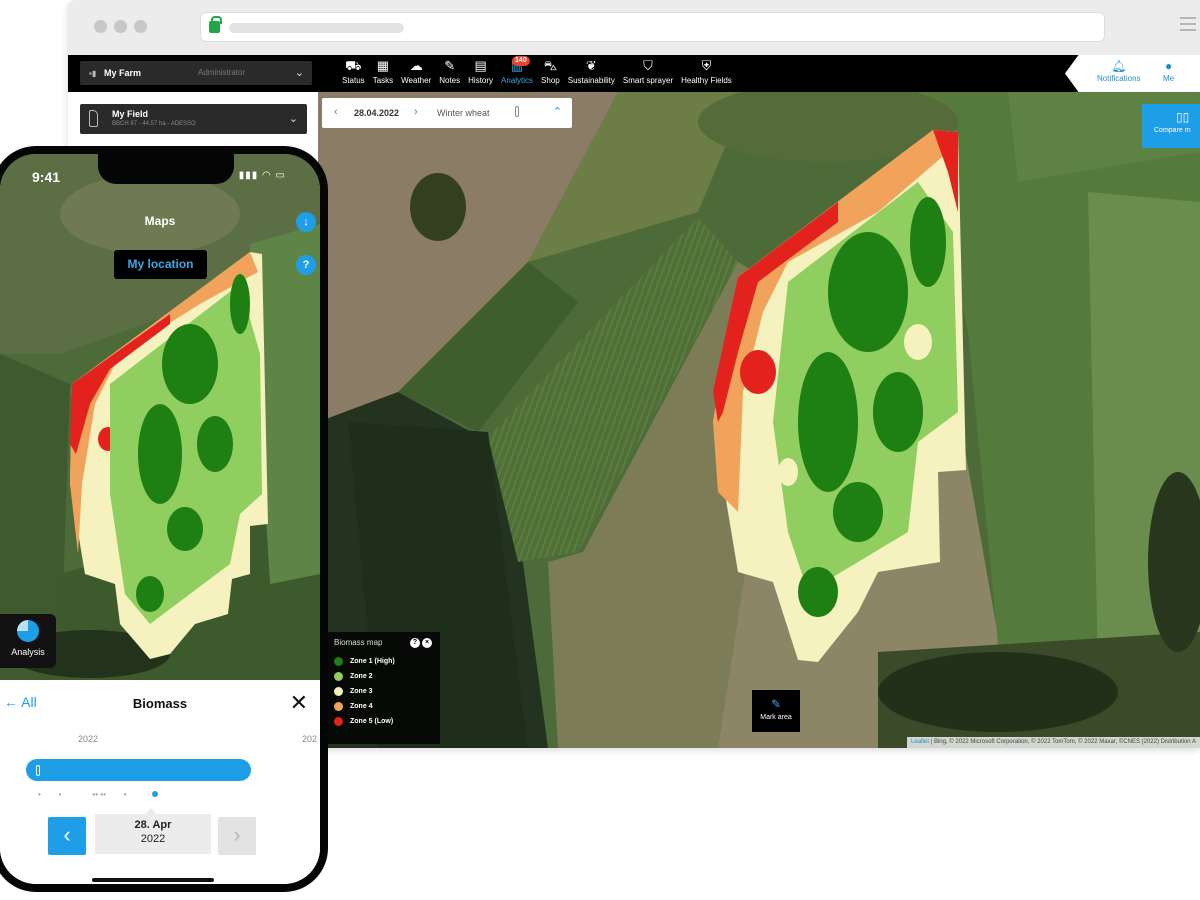  What do you see at coordinates (93, 73) in the screenshot?
I see `farm-icon: ▪▮` at bounding box center [93, 73].